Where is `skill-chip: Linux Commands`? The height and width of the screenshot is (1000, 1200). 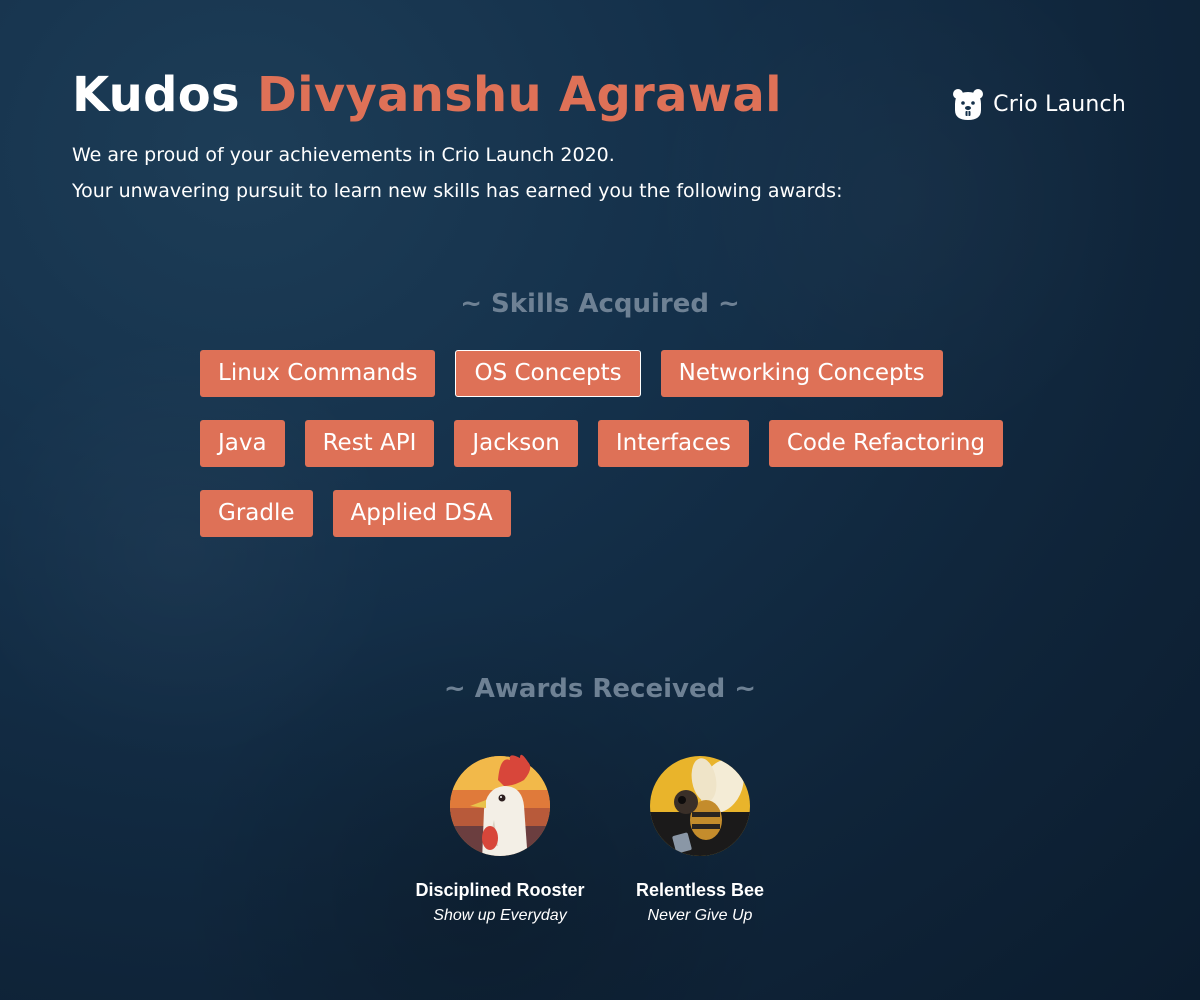 skill-chip: Linux Commands is located at coordinates (318, 373).